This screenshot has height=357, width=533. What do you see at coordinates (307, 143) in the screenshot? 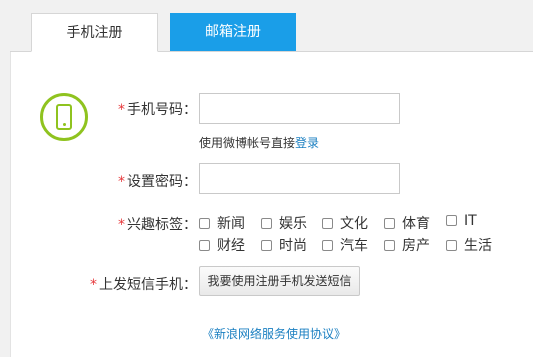
I see `login-link: 登录` at bounding box center [307, 143].